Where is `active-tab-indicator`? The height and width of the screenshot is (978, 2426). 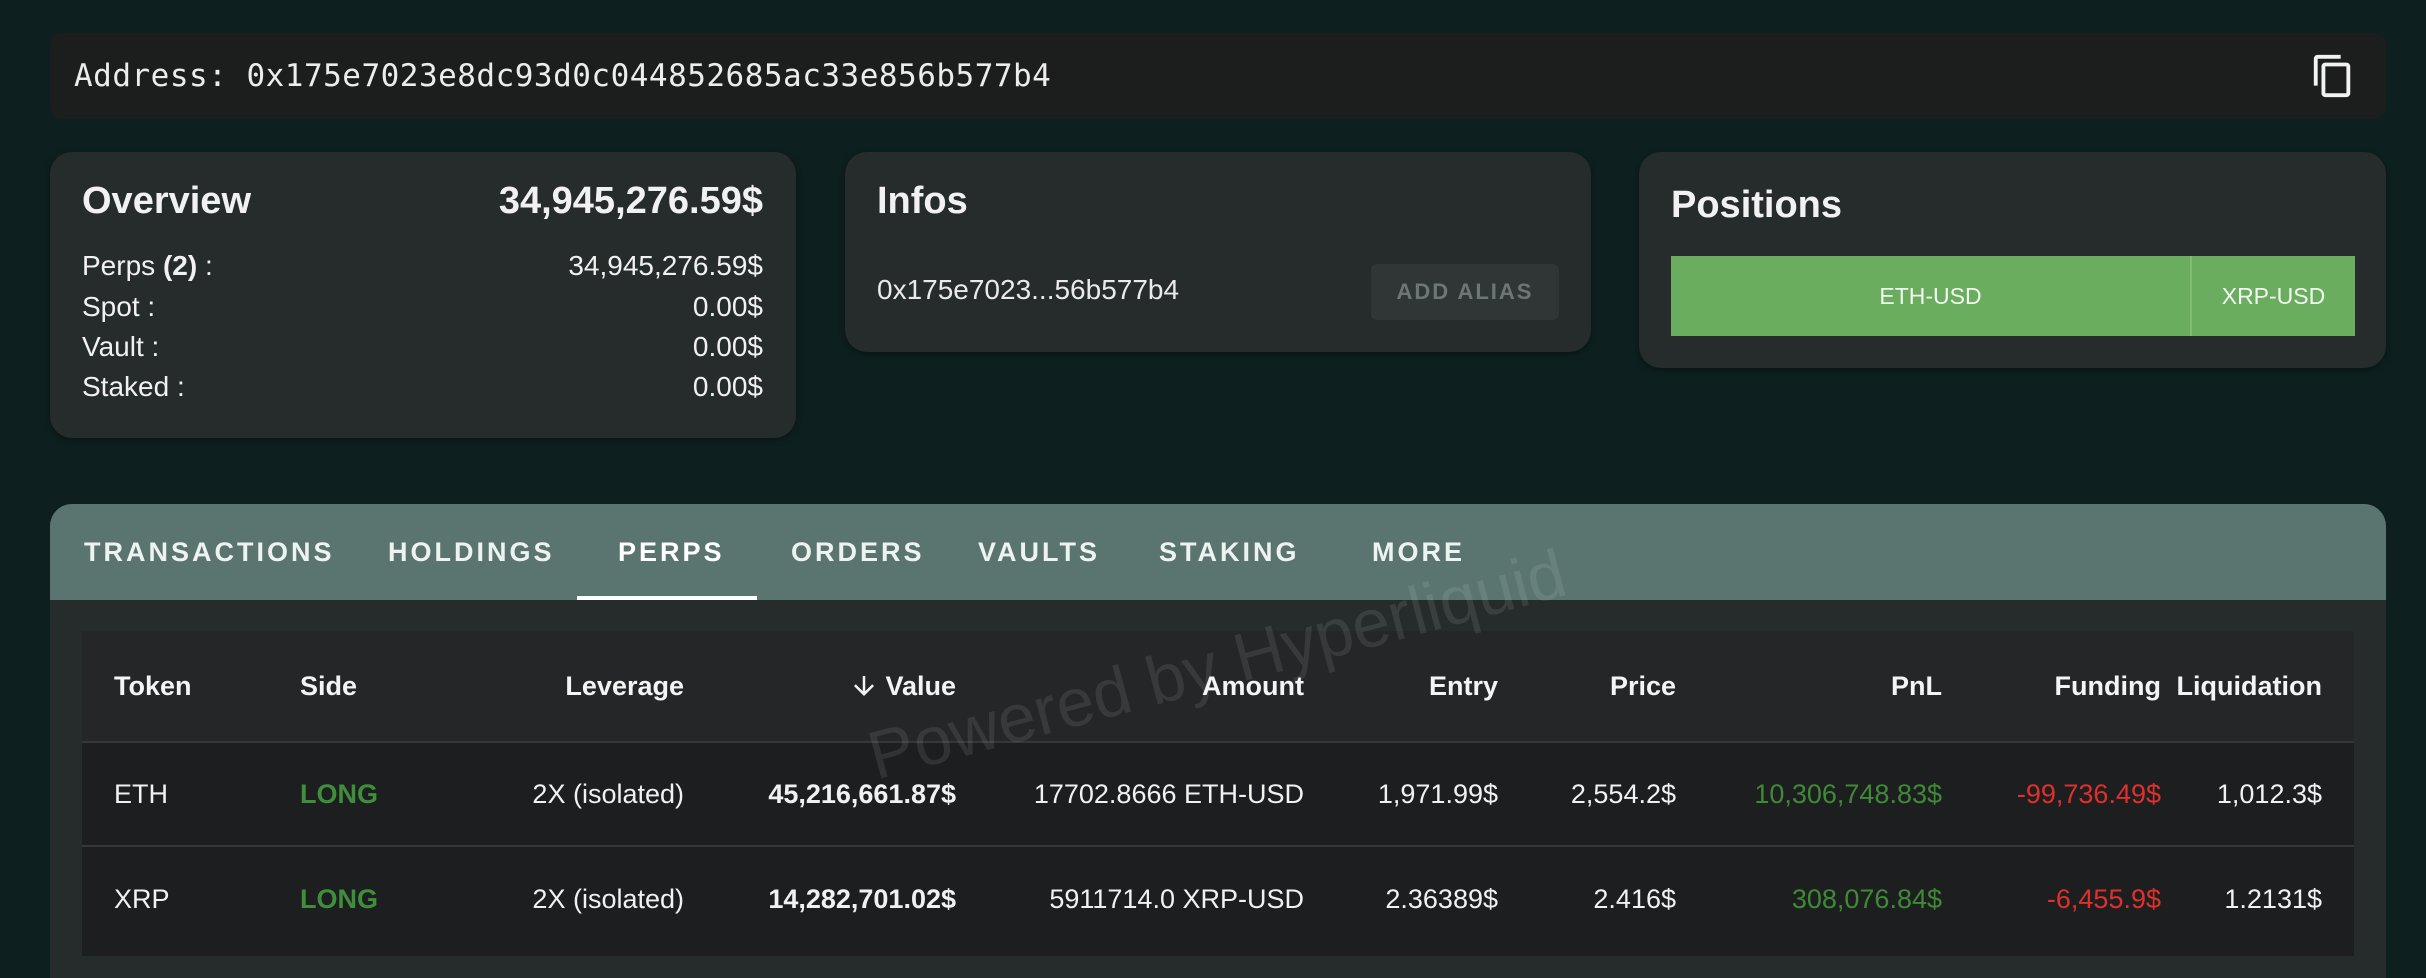 active-tab-indicator is located at coordinates (667, 598).